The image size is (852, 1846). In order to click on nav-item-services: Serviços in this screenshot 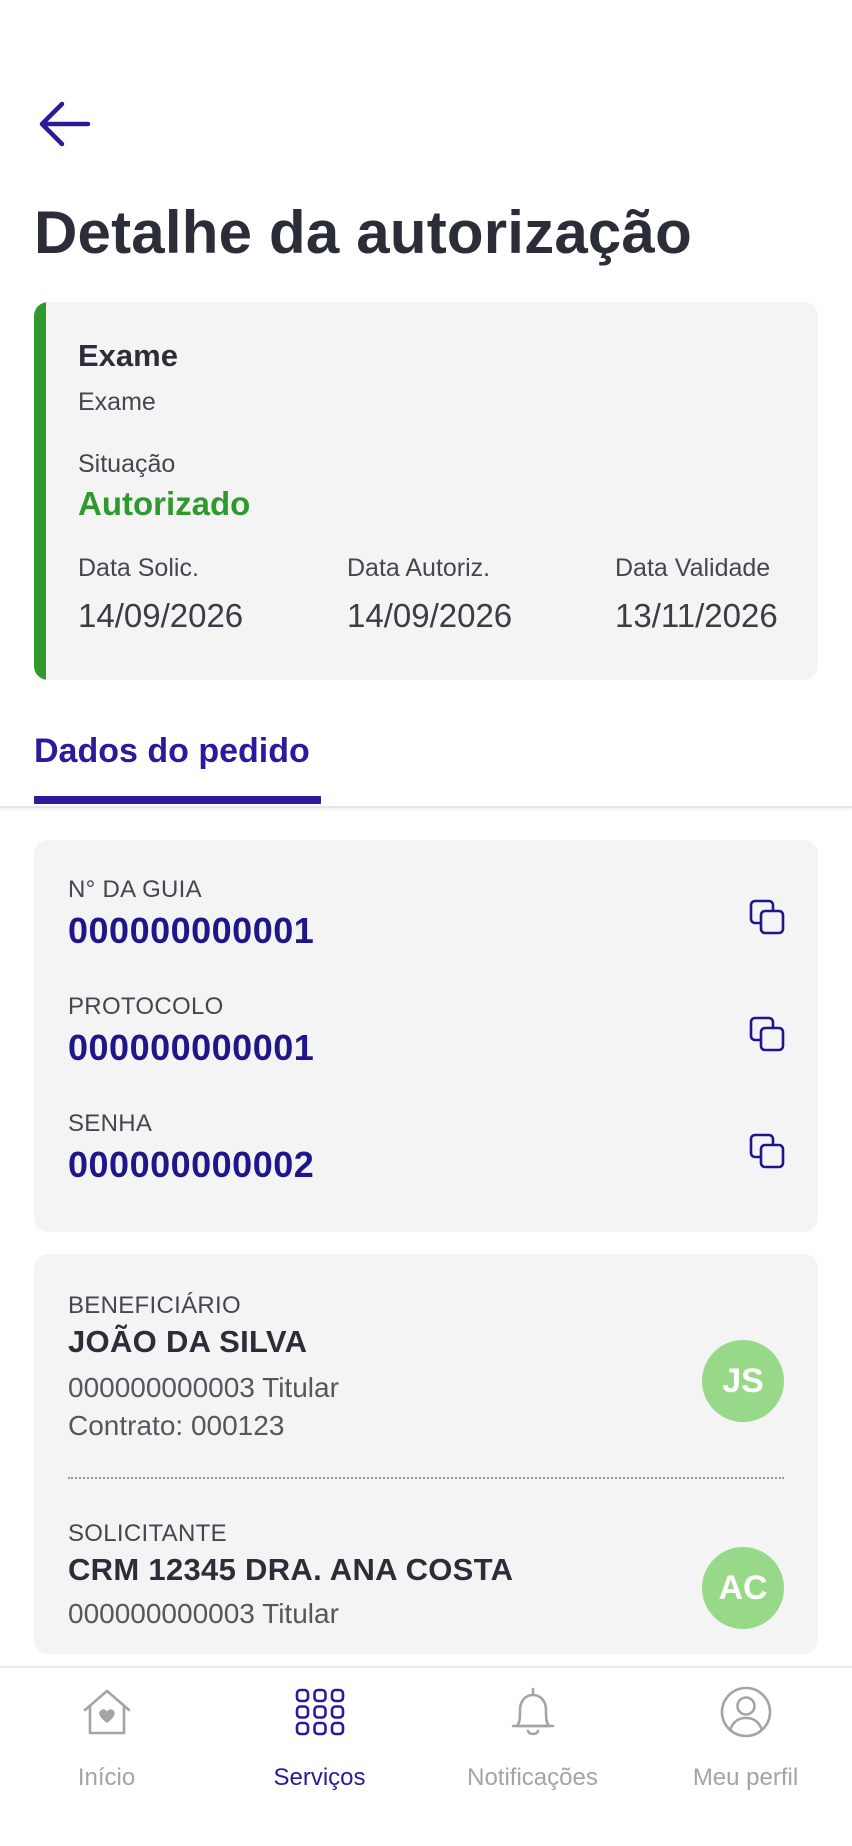, I will do `click(319, 1733)`.